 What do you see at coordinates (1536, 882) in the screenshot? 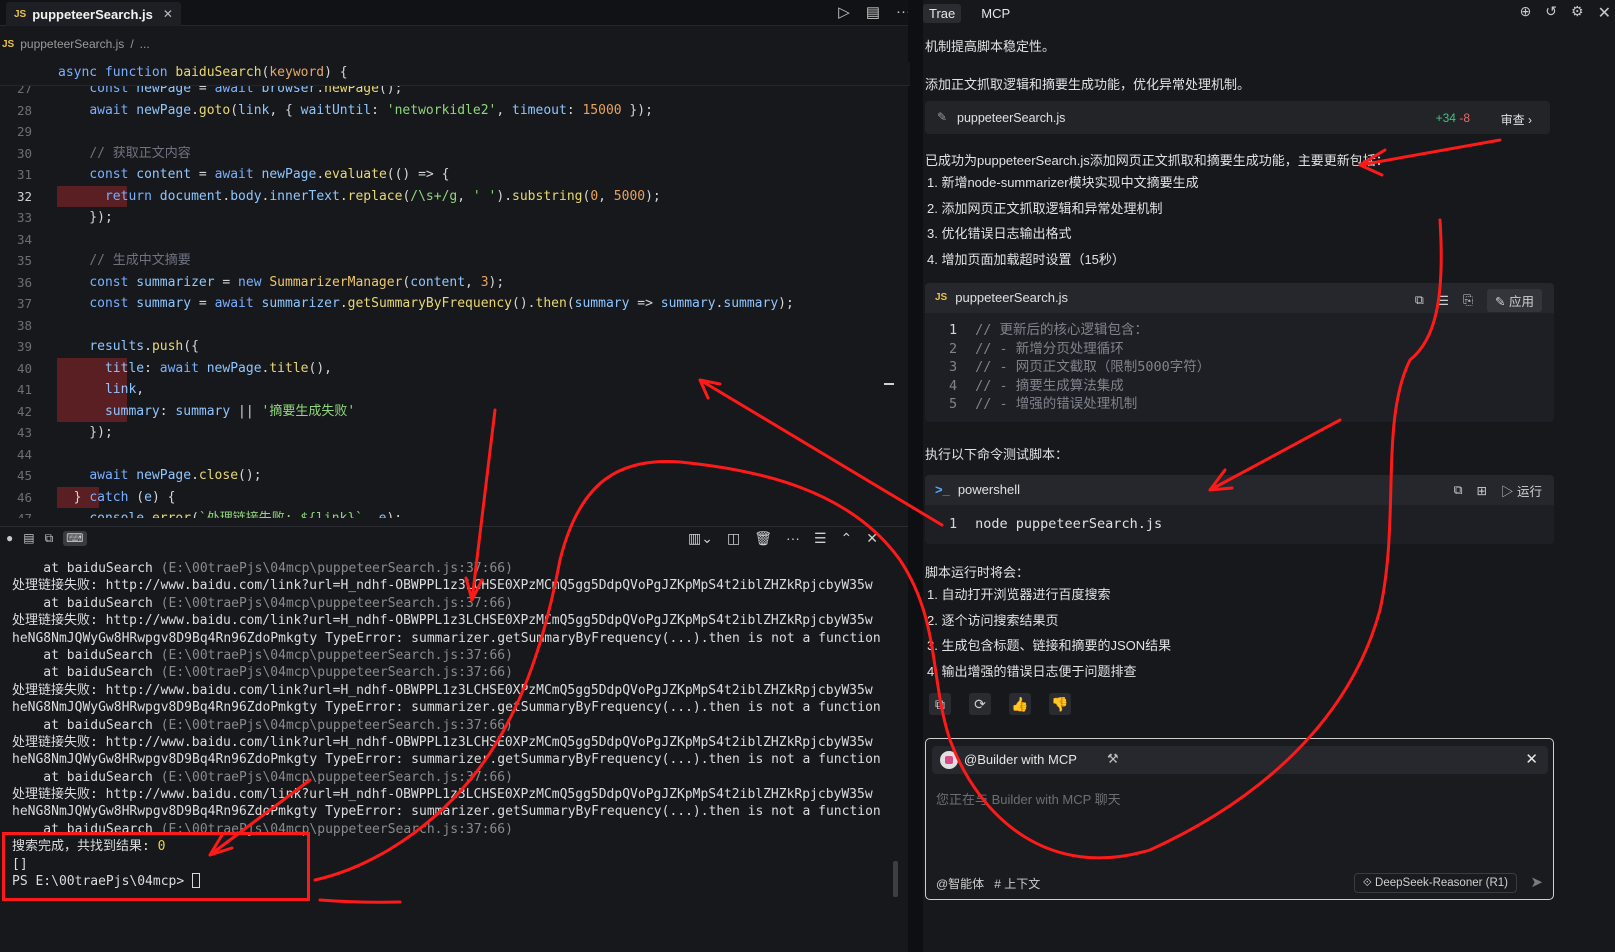
I see `send-icon: ➤` at bounding box center [1536, 882].